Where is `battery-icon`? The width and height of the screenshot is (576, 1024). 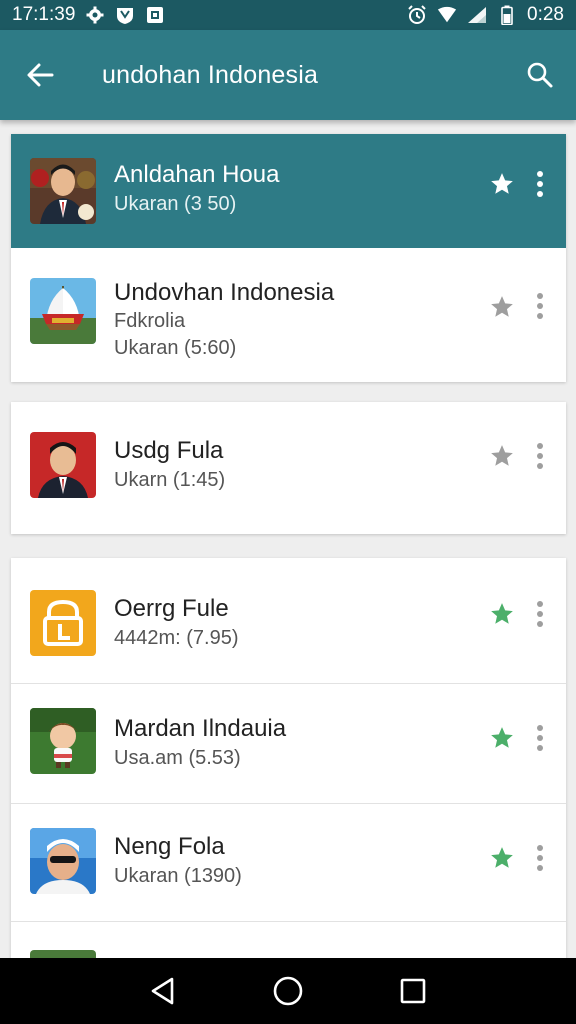 battery-icon is located at coordinates (507, 15).